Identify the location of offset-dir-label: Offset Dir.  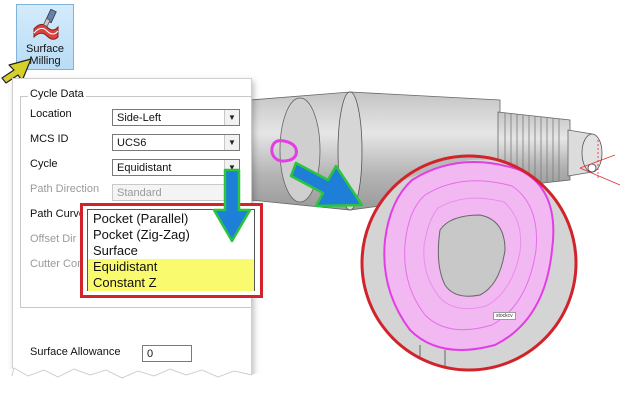
(53, 239).